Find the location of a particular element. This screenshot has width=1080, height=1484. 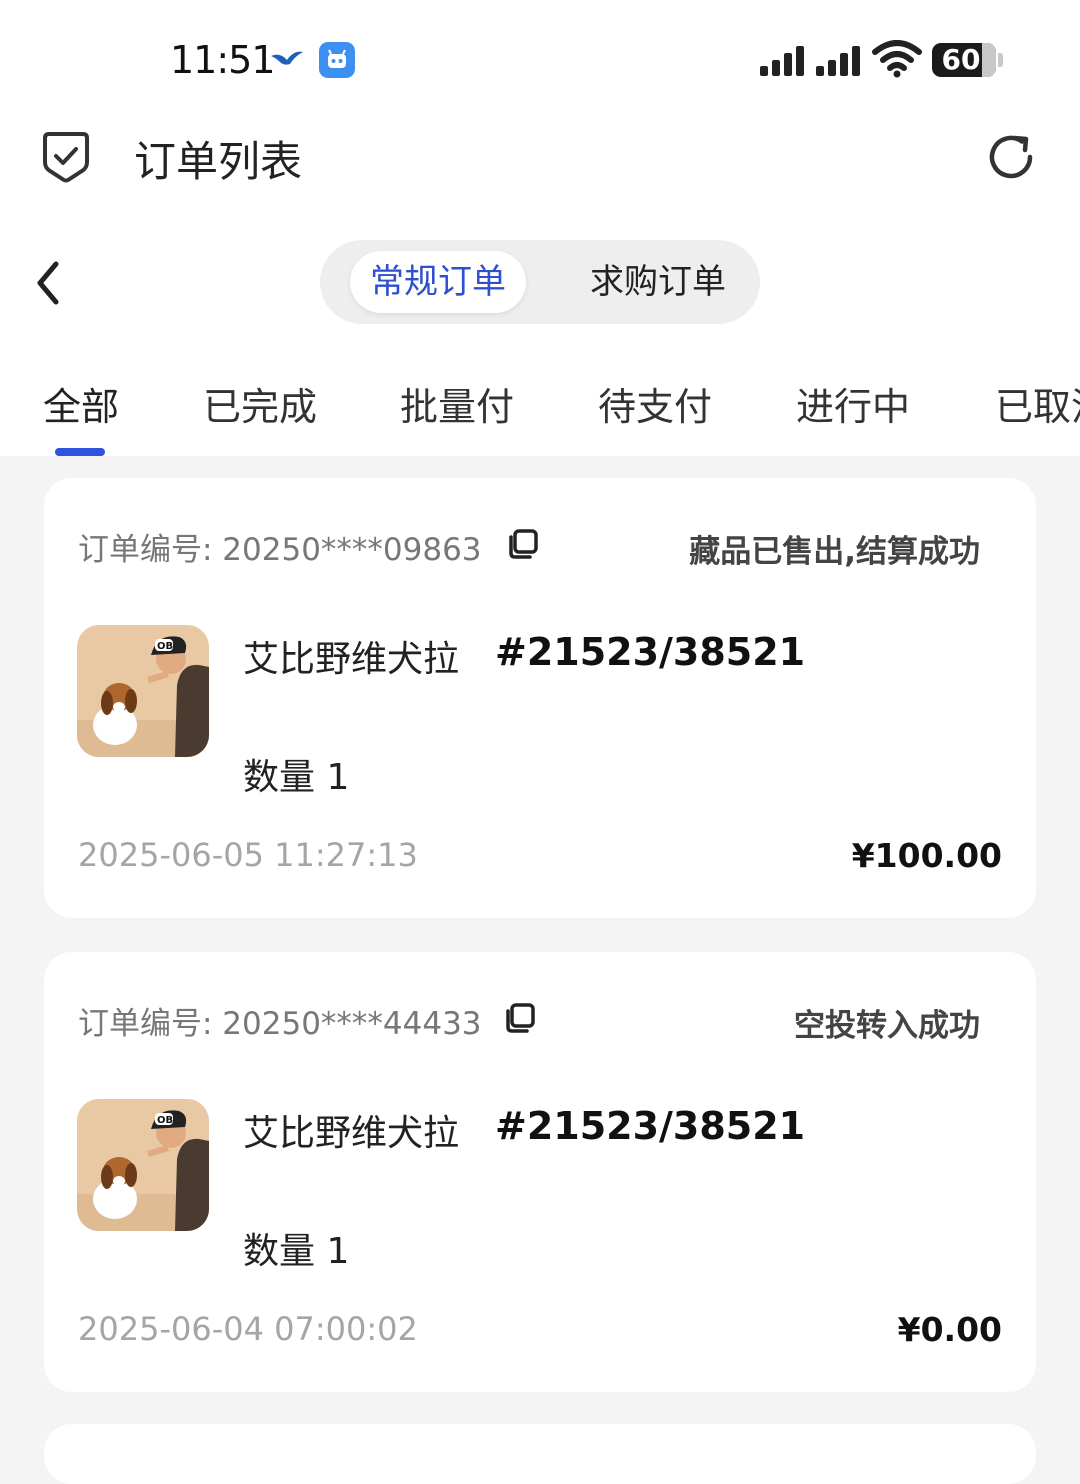

tab-all: 全部 is located at coordinates (81, 403).